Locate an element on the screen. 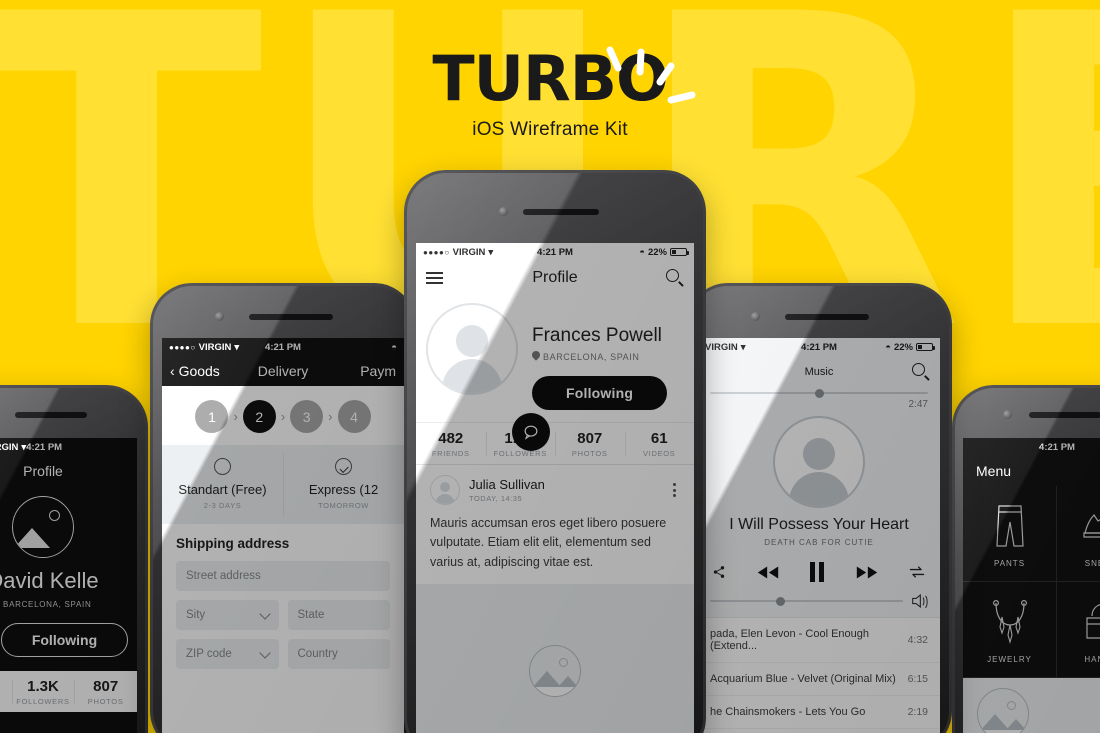  status-bar-left-front: ●●●●○ VIRGIN ▾ 4:21 PM ◓ is located at coordinates (283, 347).